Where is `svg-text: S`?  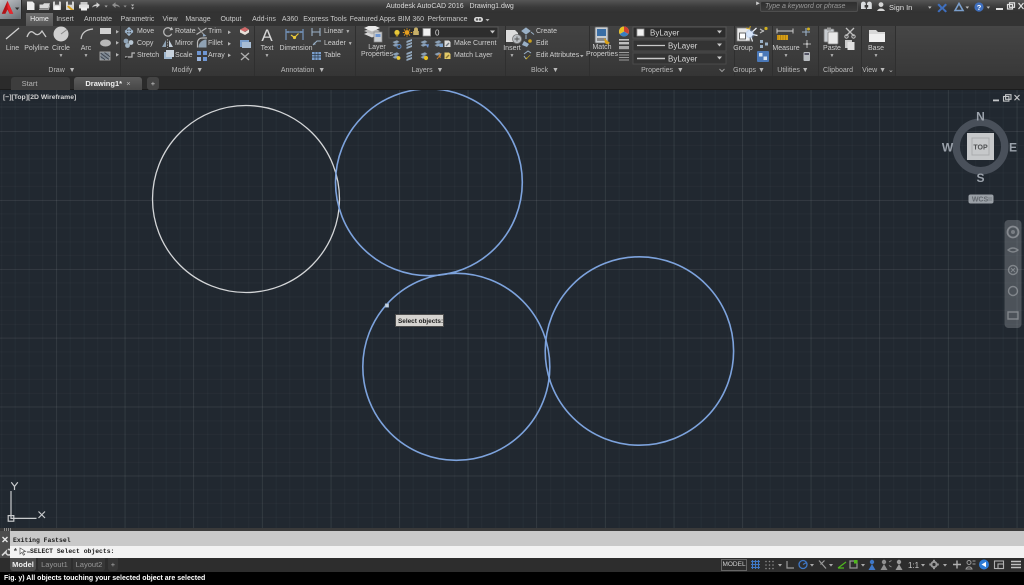 svg-text: S is located at coordinates (980, 178).